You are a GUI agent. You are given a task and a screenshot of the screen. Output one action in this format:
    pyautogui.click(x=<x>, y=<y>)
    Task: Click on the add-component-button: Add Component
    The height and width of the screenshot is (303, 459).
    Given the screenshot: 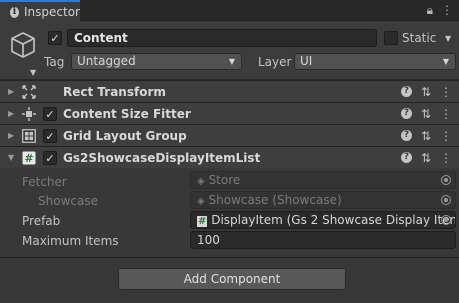 What is the action you would take?
    pyautogui.click(x=232, y=279)
    